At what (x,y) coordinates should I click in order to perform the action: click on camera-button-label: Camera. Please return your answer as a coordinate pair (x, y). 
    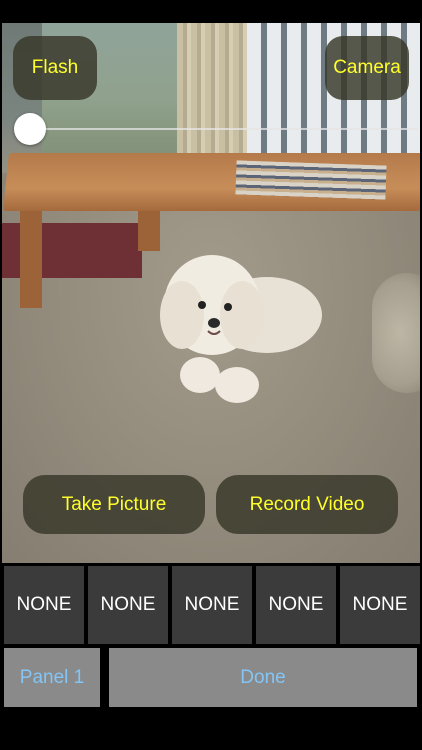
    Looking at the image, I should click on (367, 67).